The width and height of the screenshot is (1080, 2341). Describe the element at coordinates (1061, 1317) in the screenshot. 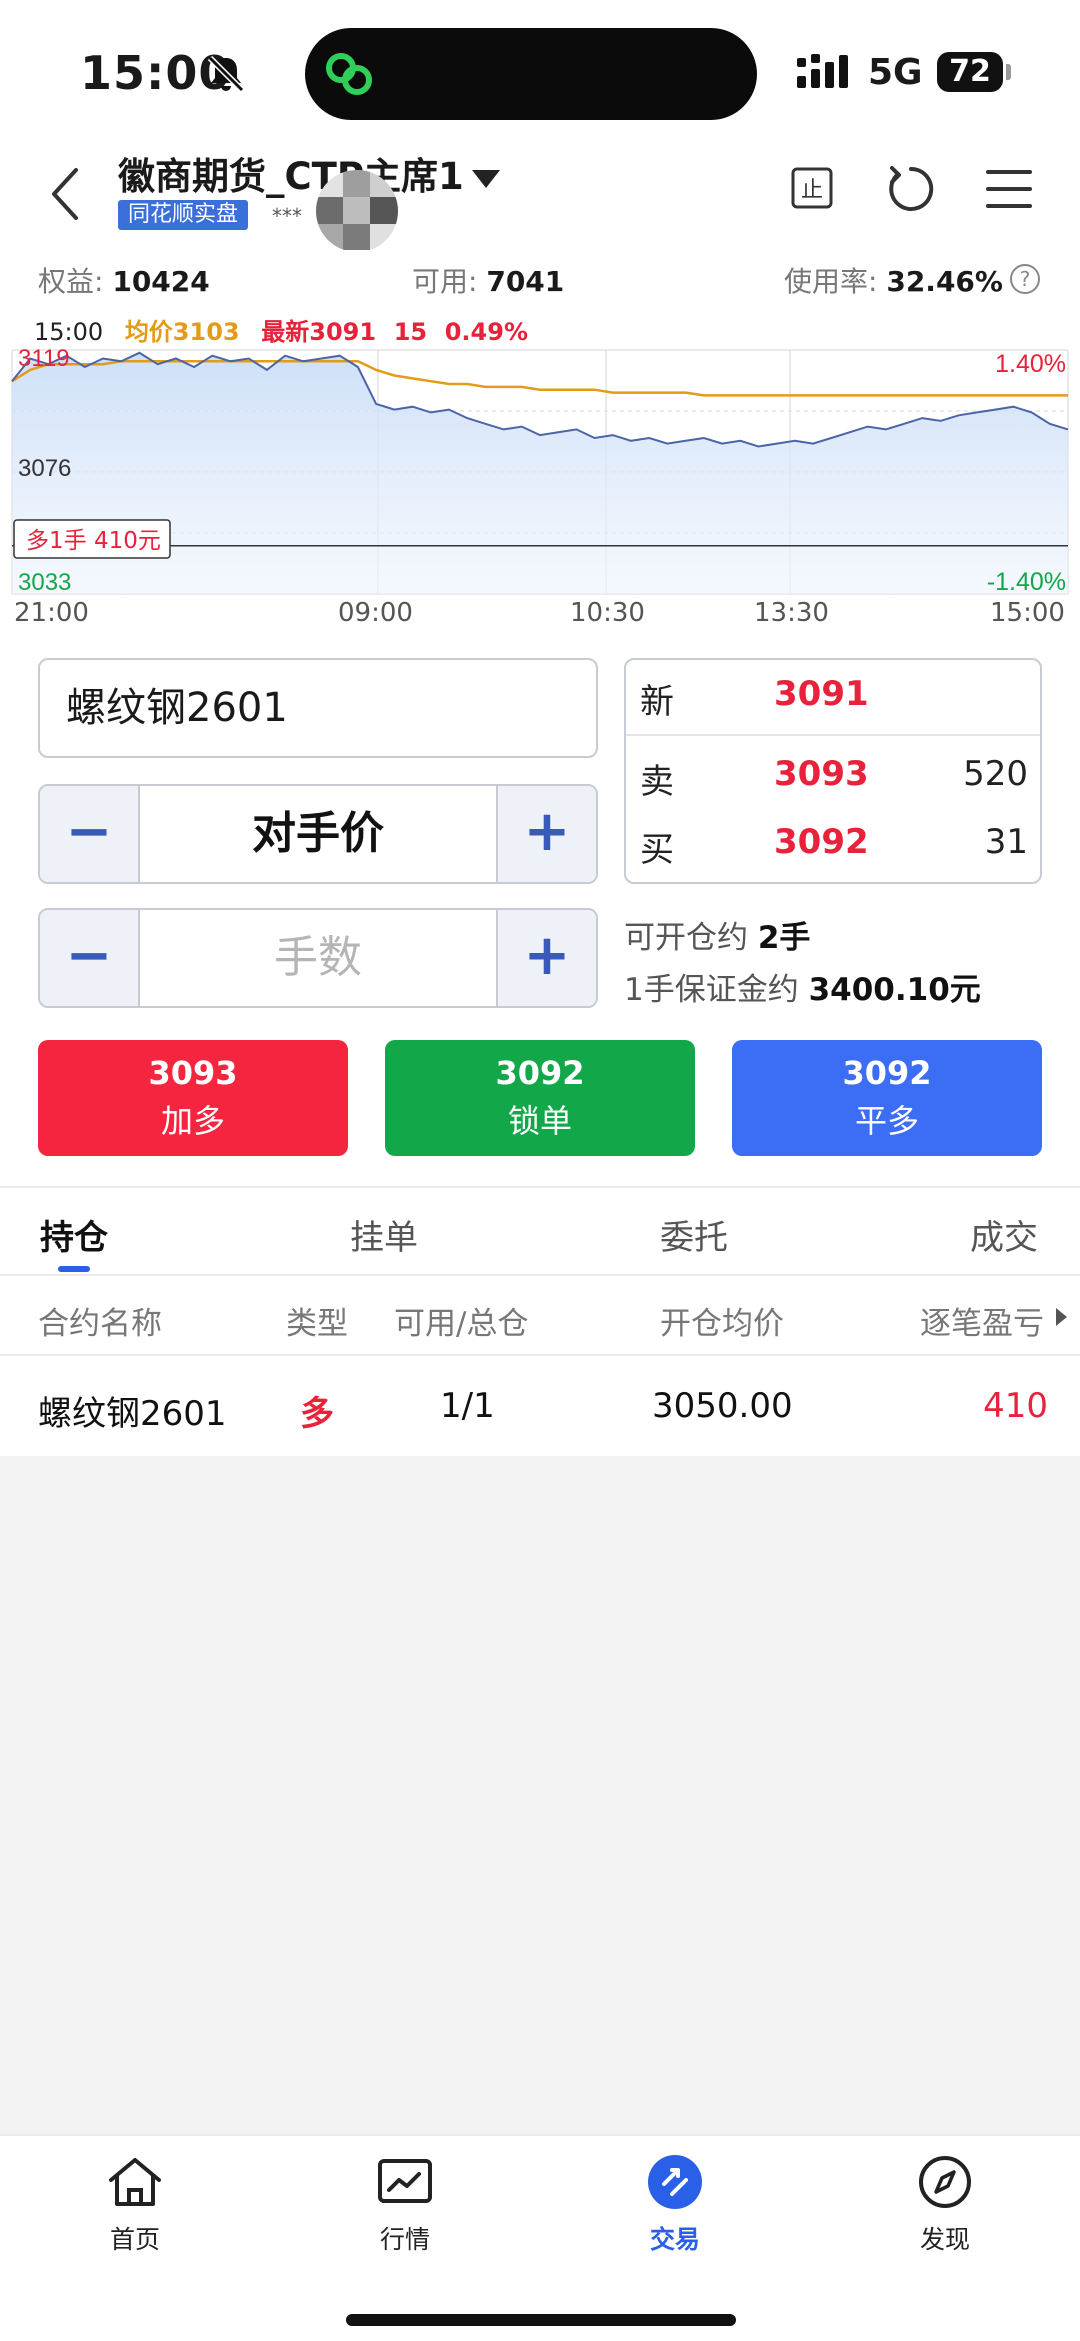

I see `scroll-right-icon` at that location.